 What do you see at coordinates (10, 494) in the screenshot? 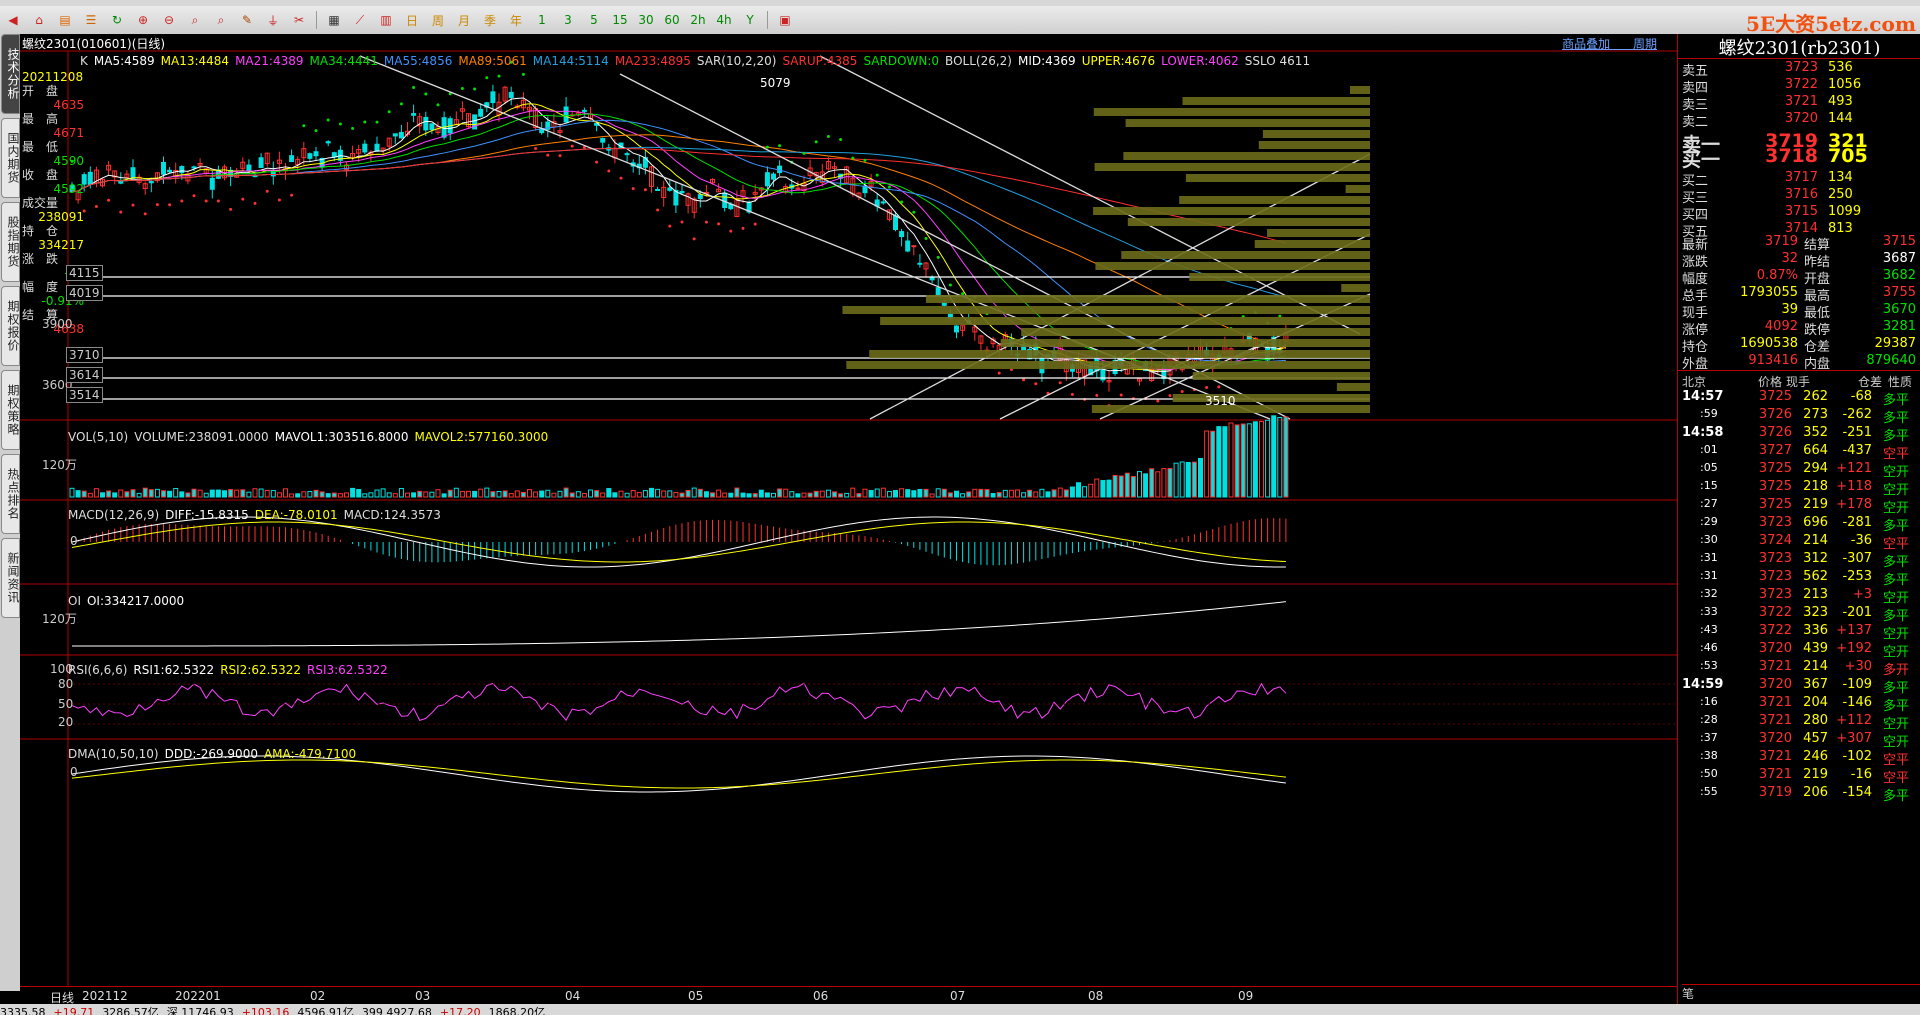
I see `sidebar-tab-hot-rank: 热点排名` at bounding box center [10, 494].